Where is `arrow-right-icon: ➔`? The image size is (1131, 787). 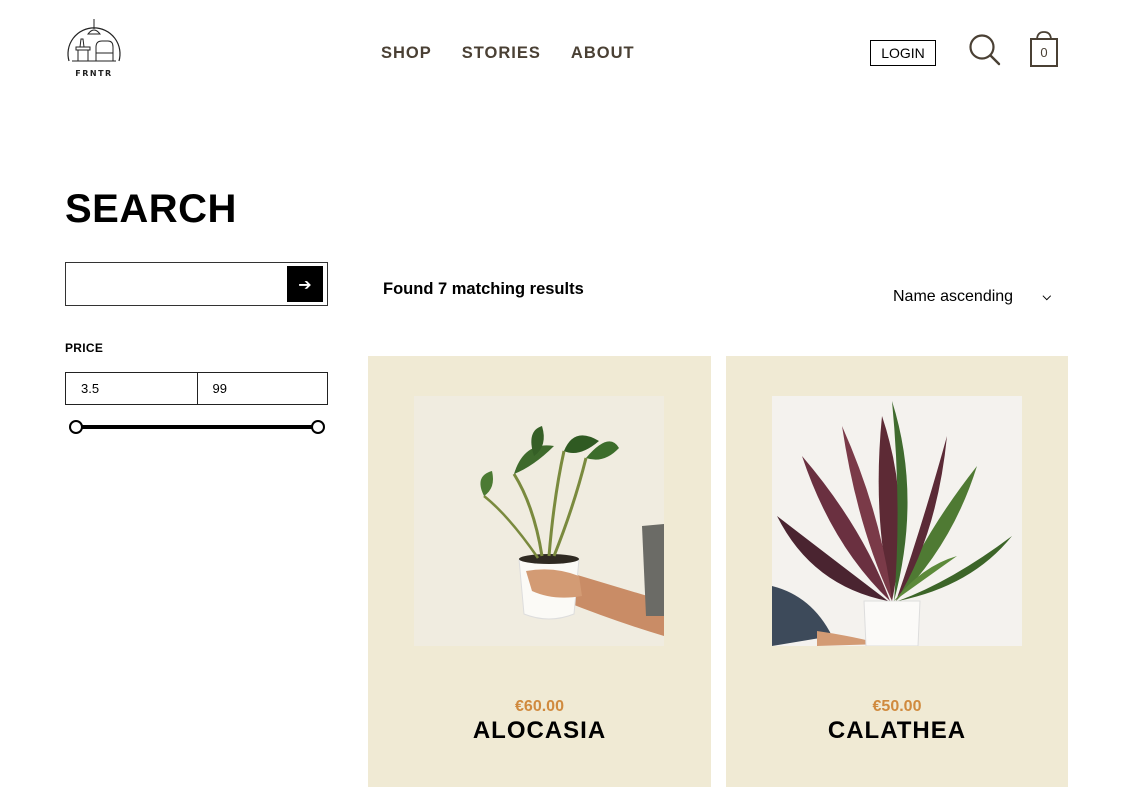
arrow-right-icon: ➔ is located at coordinates (305, 284).